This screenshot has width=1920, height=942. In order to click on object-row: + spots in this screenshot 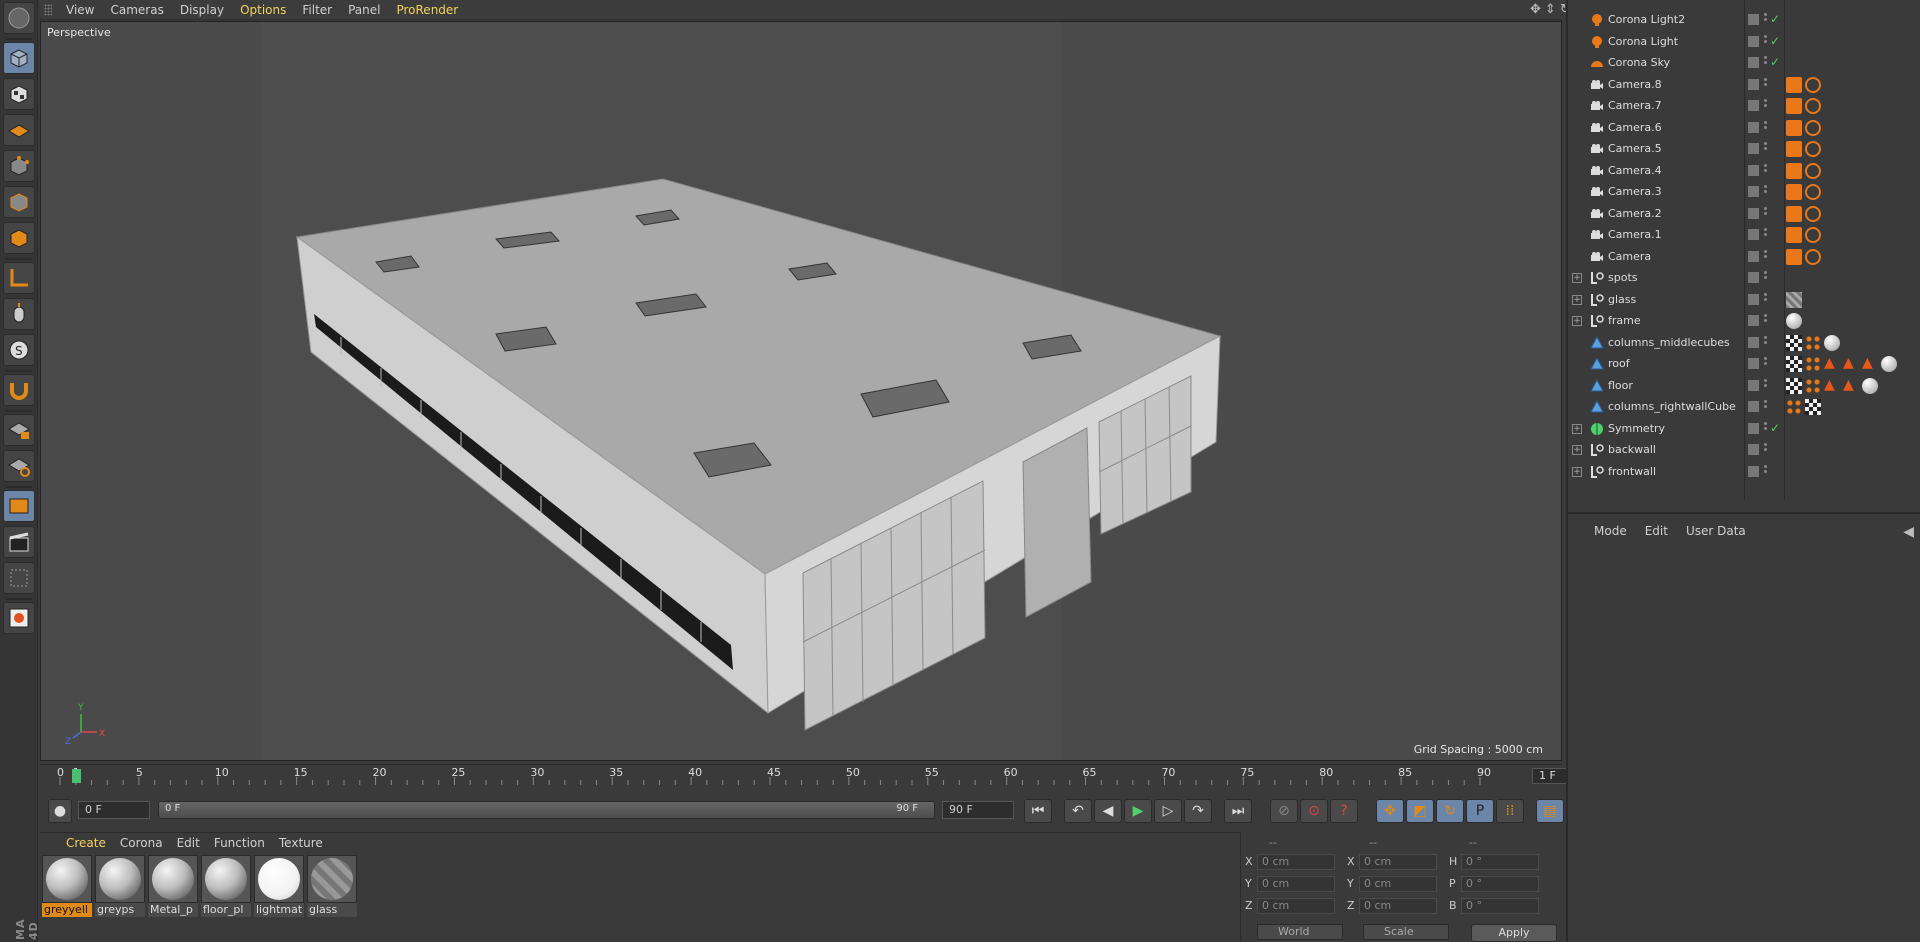, I will do `click(1744, 278)`.